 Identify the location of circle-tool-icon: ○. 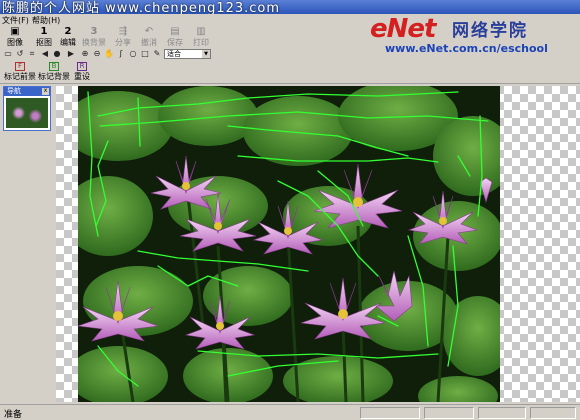
(133, 53).